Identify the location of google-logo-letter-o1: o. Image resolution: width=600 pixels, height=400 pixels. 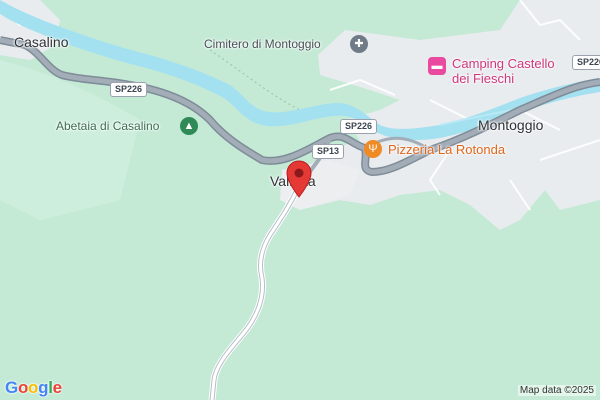
(23, 387).